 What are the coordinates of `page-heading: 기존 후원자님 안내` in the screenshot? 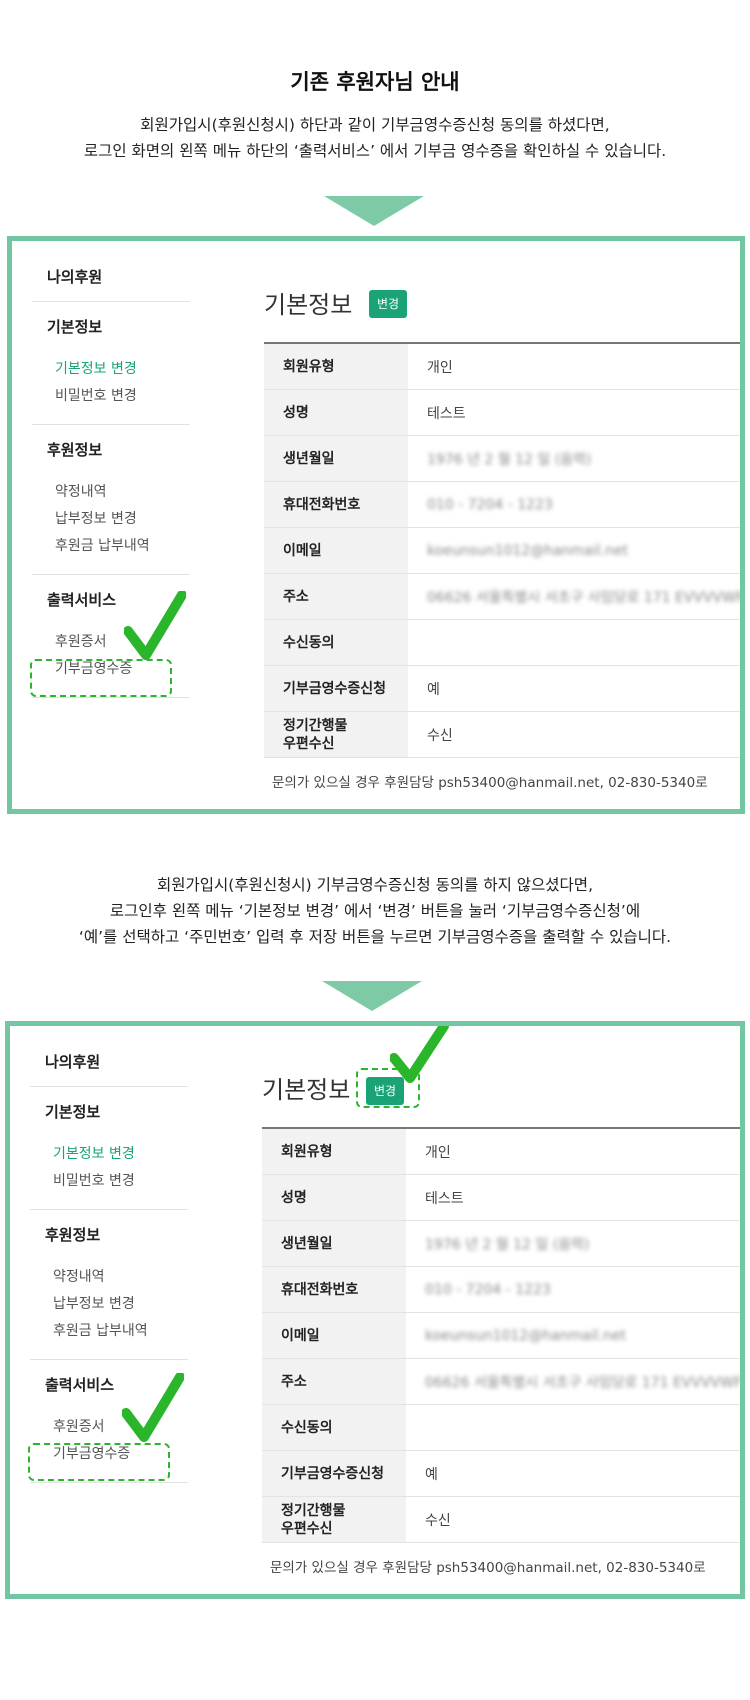 It's located at (375, 82).